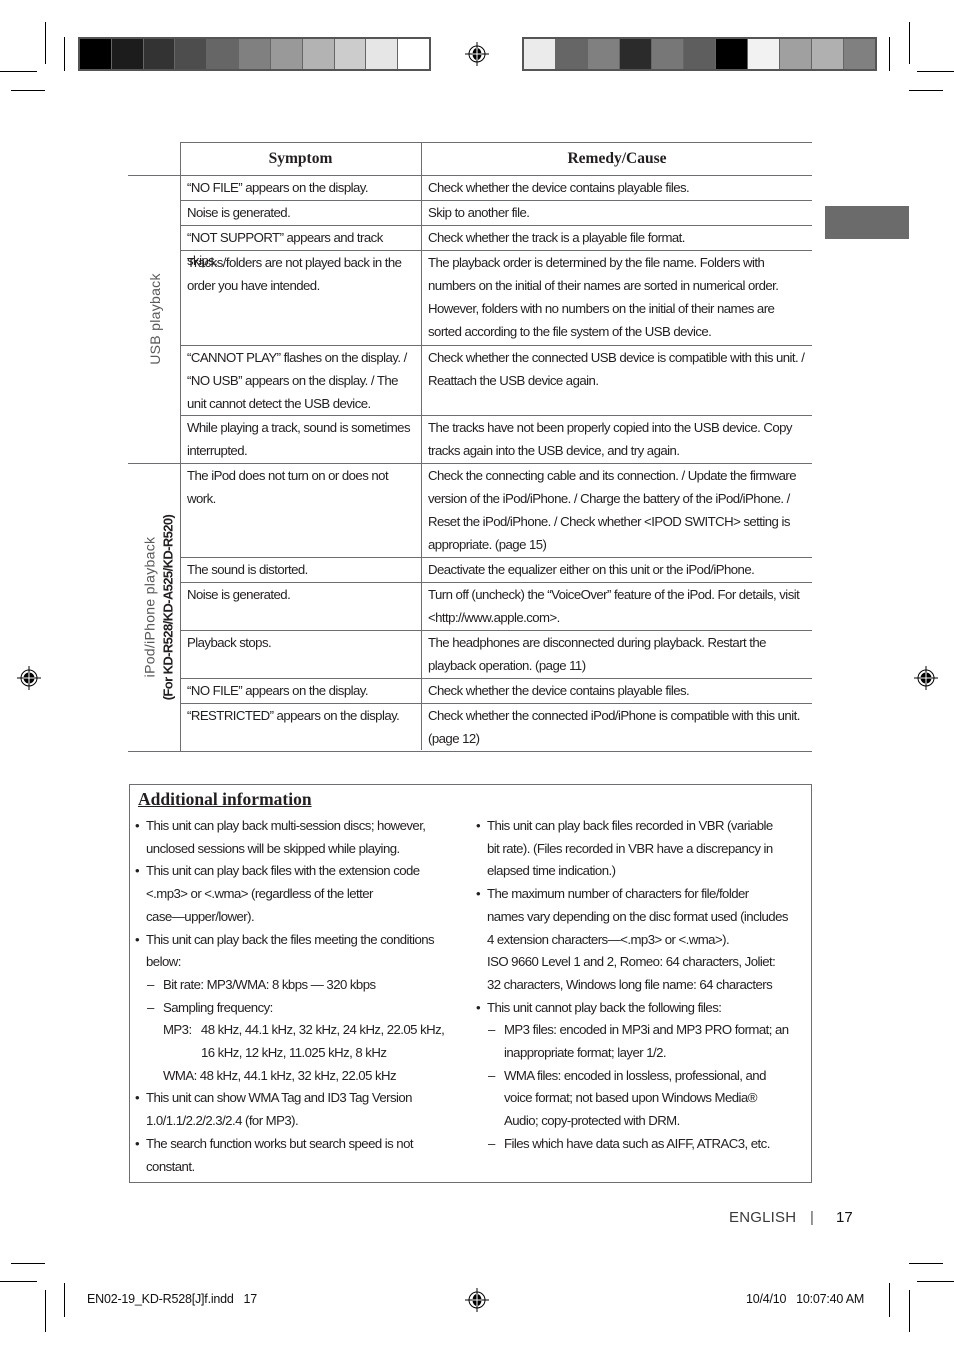 This screenshot has width=954, height=1354. I want to click on table-bottom-rule, so click(470, 751).